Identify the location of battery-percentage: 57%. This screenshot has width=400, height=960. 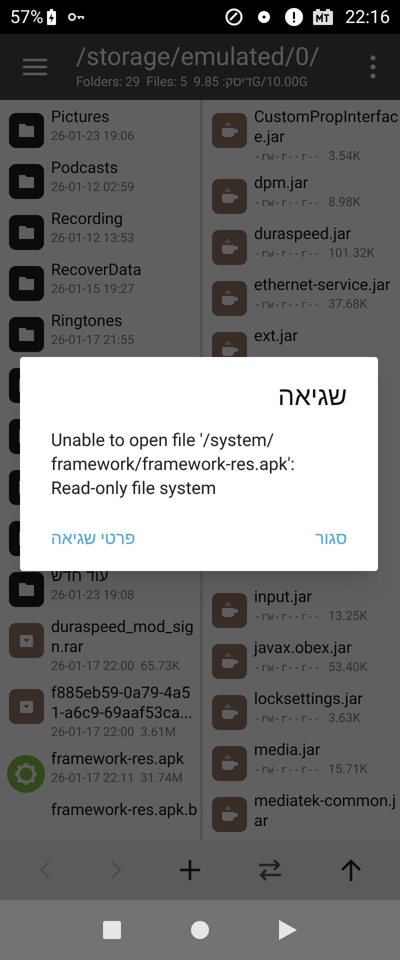
(27, 18).